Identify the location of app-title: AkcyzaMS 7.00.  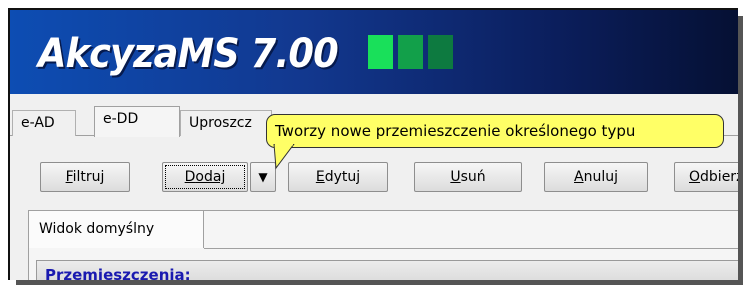
(188, 54).